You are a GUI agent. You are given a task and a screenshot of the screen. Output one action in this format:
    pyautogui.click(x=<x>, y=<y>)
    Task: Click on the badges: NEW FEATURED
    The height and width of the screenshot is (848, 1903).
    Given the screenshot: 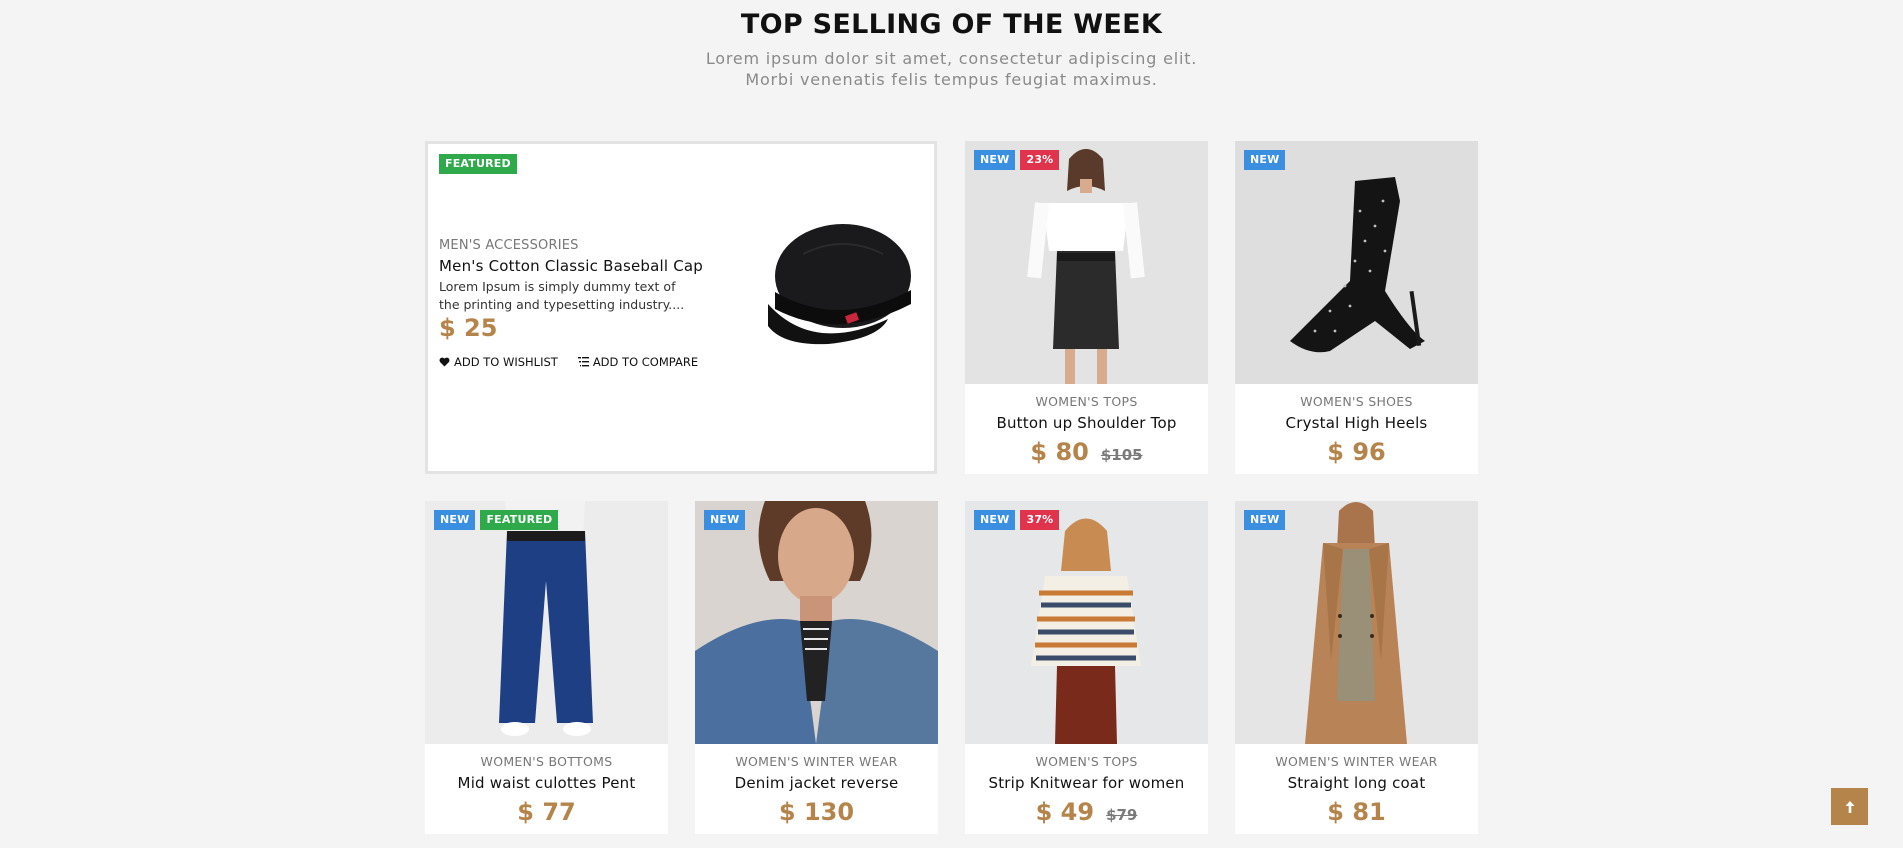 What is the action you would take?
    pyautogui.click(x=496, y=520)
    